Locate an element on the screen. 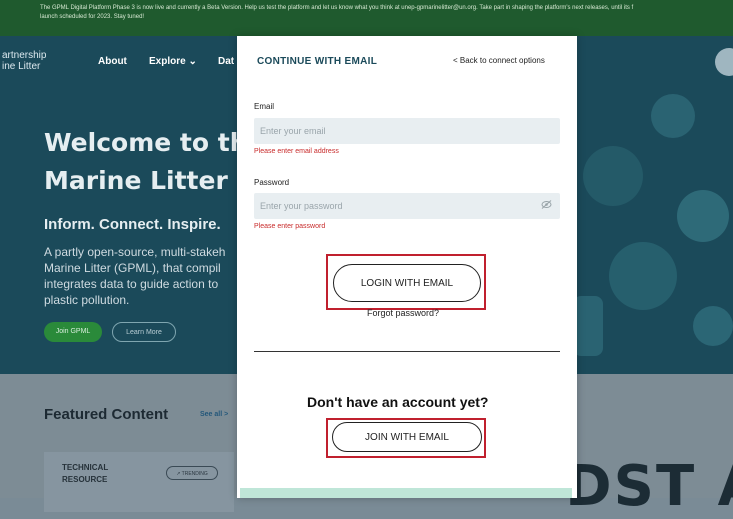 This screenshot has height=519, width=733. modal-footer-strip is located at coordinates (406, 493).